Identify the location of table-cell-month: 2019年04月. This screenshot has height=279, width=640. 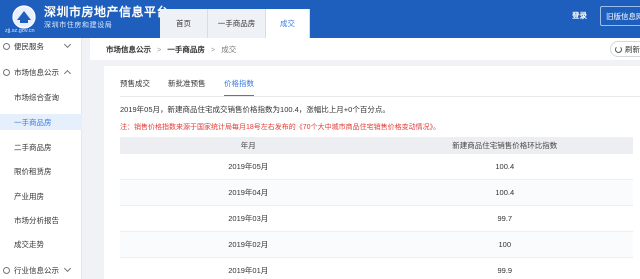
(248, 192).